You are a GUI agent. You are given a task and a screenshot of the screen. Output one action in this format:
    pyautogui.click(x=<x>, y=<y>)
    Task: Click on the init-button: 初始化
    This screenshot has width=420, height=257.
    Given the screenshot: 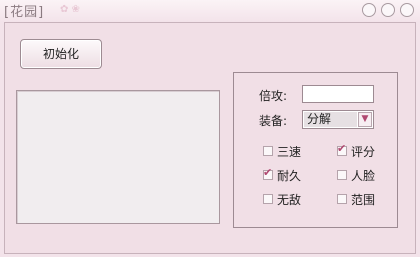 What is the action you would take?
    pyautogui.click(x=61, y=54)
    